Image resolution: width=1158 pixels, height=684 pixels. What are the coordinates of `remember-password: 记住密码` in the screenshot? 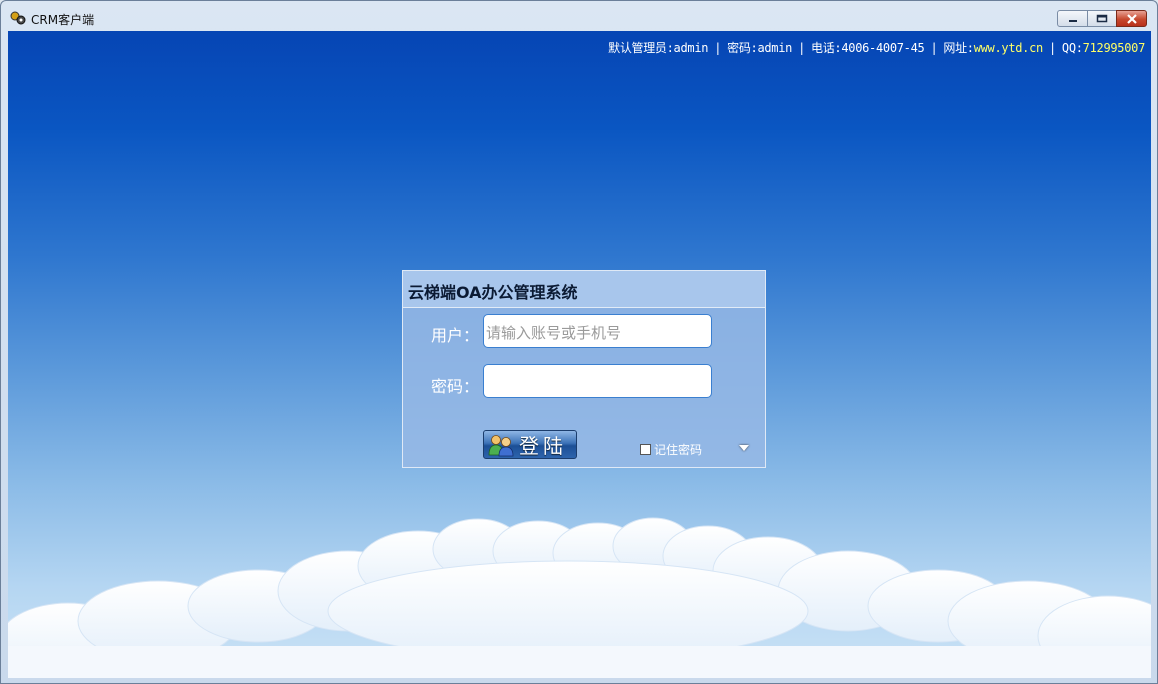 It's located at (671, 449).